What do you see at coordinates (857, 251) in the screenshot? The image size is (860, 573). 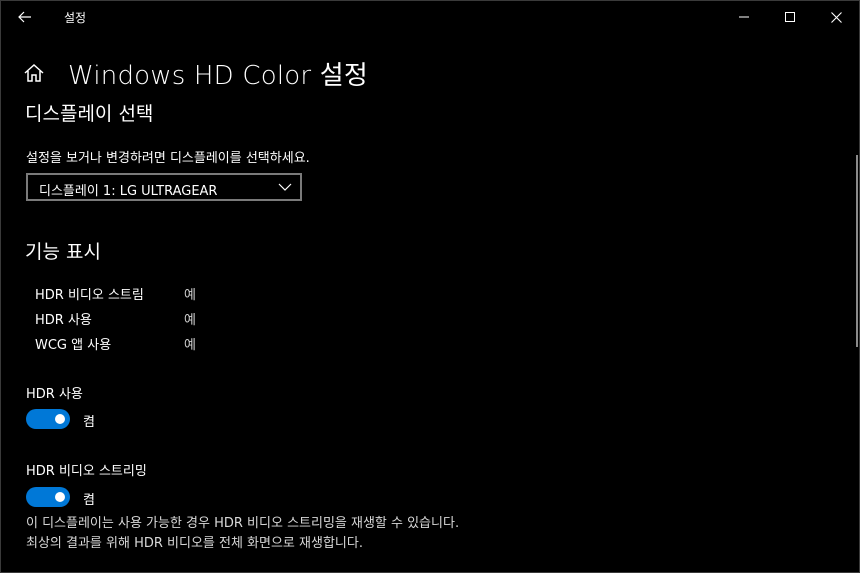 I see `scrollbar` at bounding box center [857, 251].